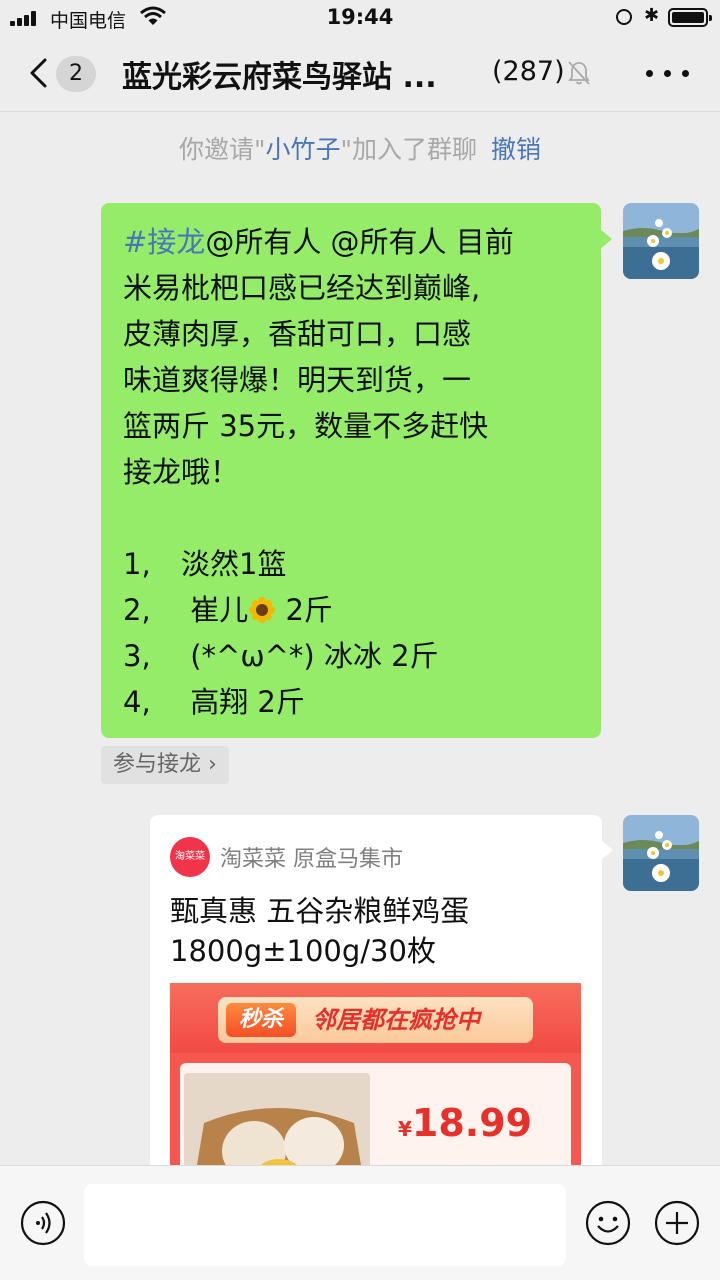 This screenshot has height=1280, width=720. What do you see at coordinates (43, 1223) in the screenshot?
I see `voice-input-icon` at bounding box center [43, 1223].